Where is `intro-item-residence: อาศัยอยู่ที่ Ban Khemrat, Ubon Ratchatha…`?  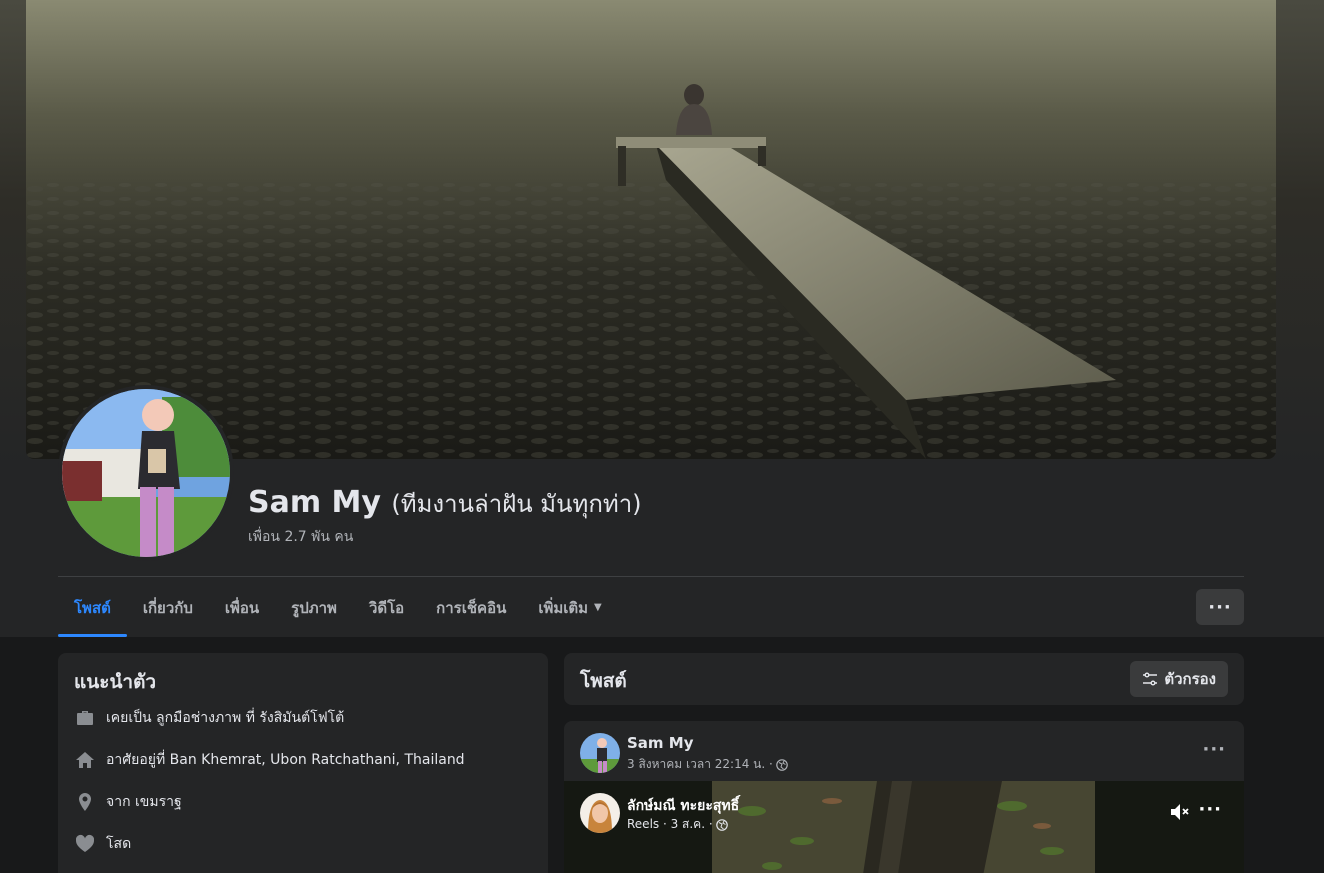 intro-item-residence: อาศัยอยู่ที่ Ban Khemrat, Ubon Ratchatha… is located at coordinates (303, 760).